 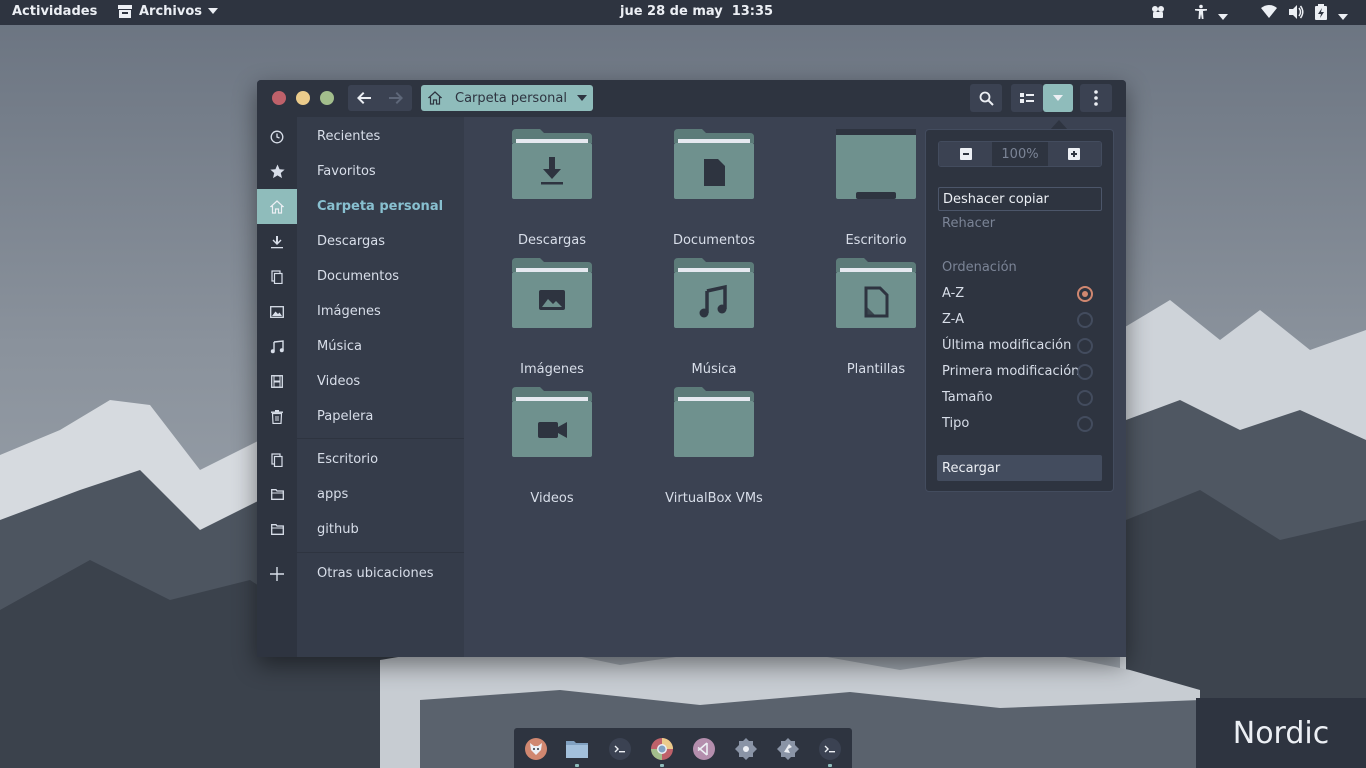 I want to click on sidebar-item-imagenes: Imágenes, so click(x=349, y=311).